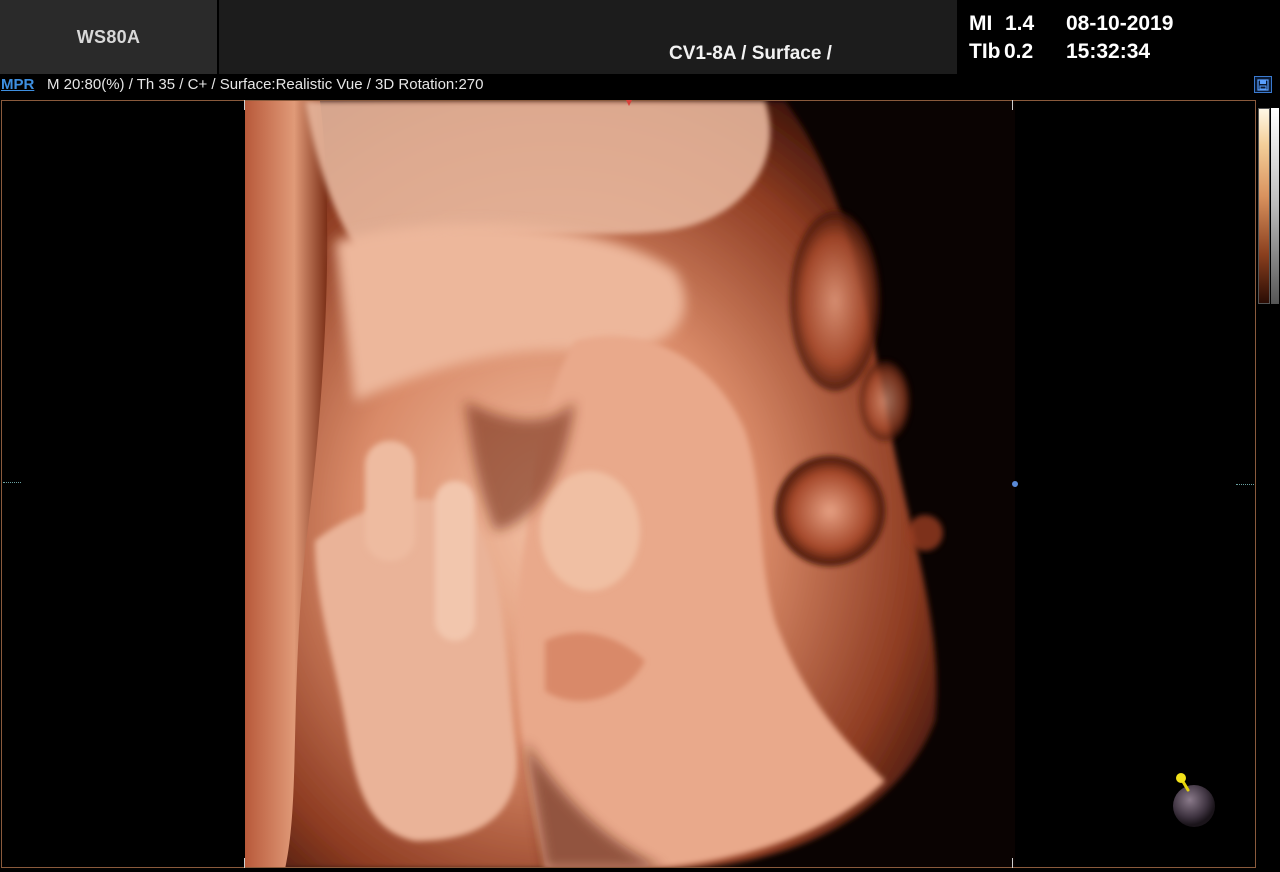 This screenshot has width=1280, height=872. What do you see at coordinates (1012, 105) in the screenshot?
I see `crop-tick-tr` at bounding box center [1012, 105].